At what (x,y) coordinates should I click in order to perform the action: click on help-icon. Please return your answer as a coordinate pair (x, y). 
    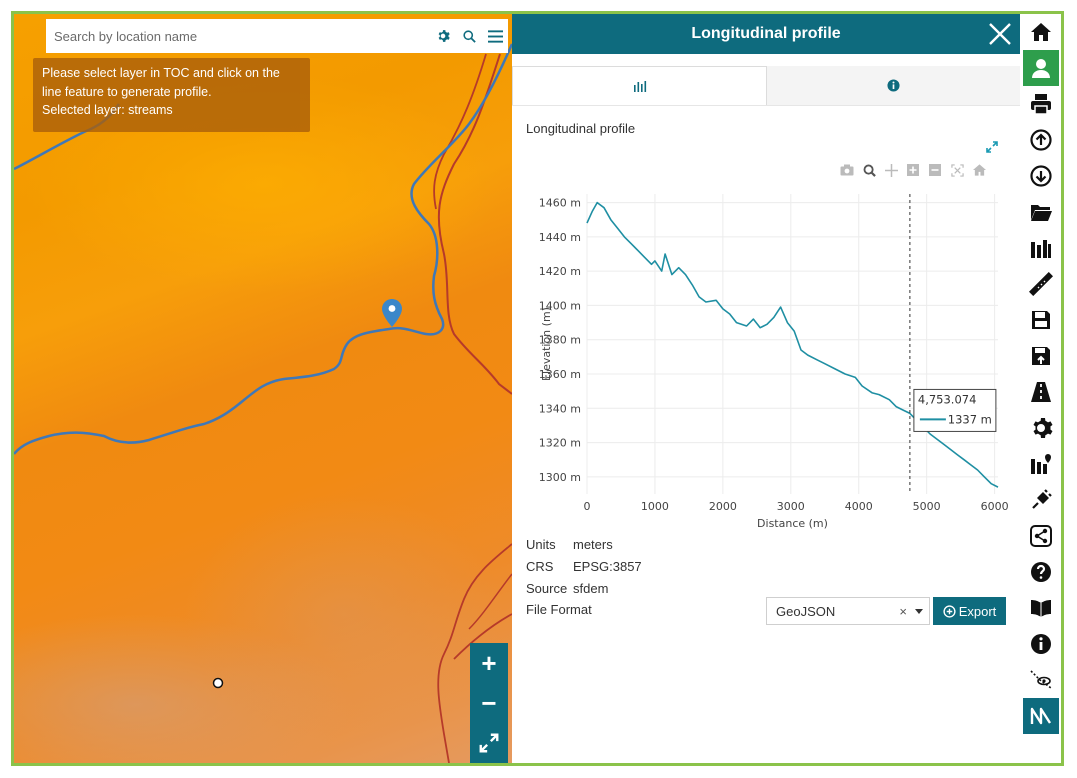
    Looking at the image, I should click on (1041, 572).